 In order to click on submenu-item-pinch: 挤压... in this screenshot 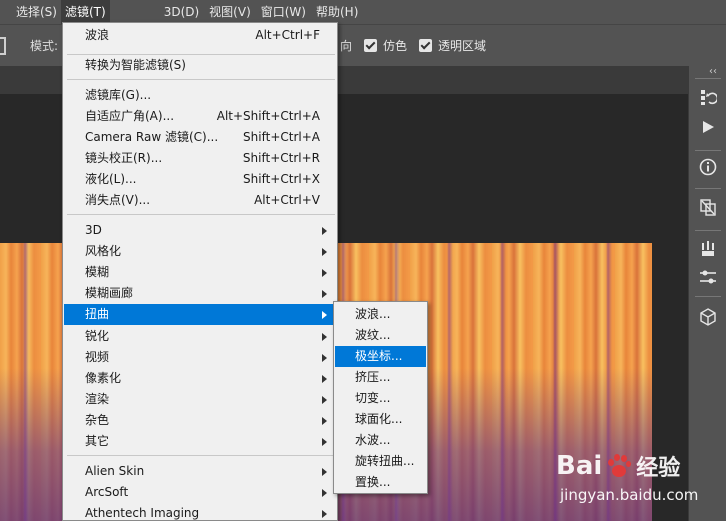, I will do `click(380, 377)`.